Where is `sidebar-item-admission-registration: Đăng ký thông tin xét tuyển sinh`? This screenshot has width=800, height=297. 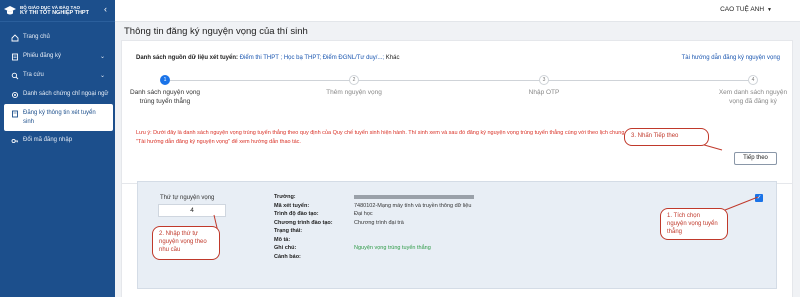
sidebar-item-admission-registration: Đăng ký thông tin xét tuyển sinh is located at coordinates (58, 118).